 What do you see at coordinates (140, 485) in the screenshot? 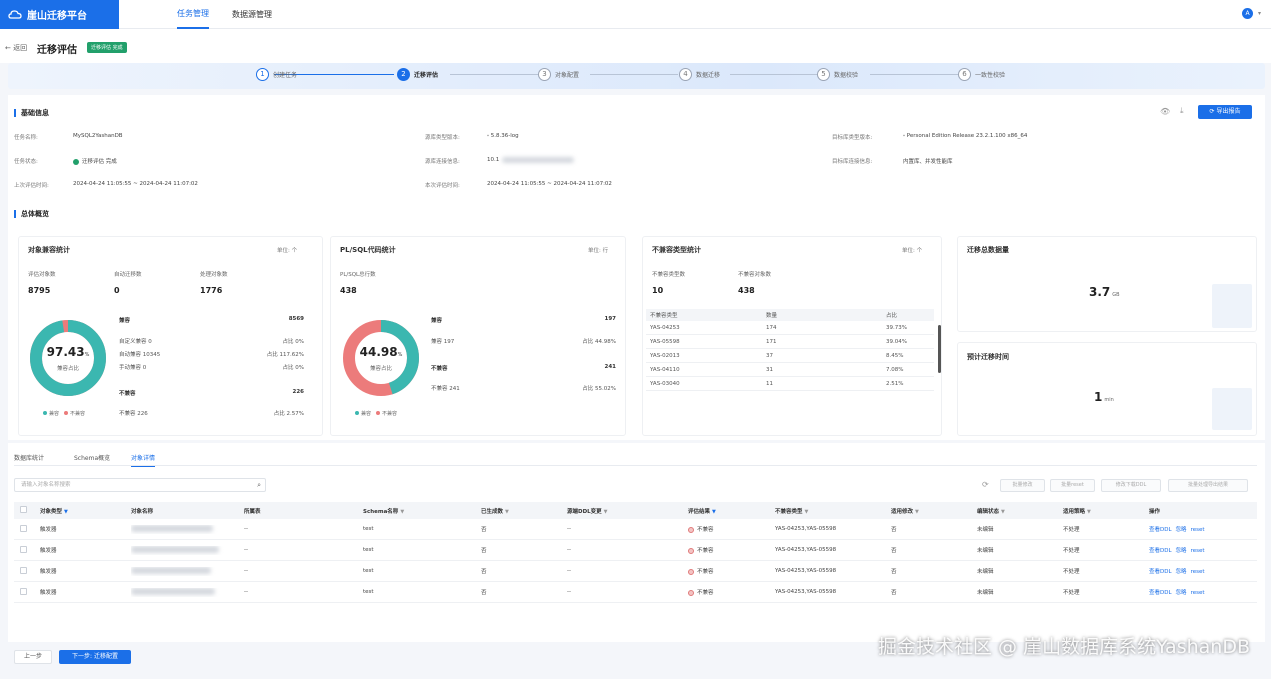
I see `search-input: 请输入对象名称搜索 ⌕` at bounding box center [140, 485].